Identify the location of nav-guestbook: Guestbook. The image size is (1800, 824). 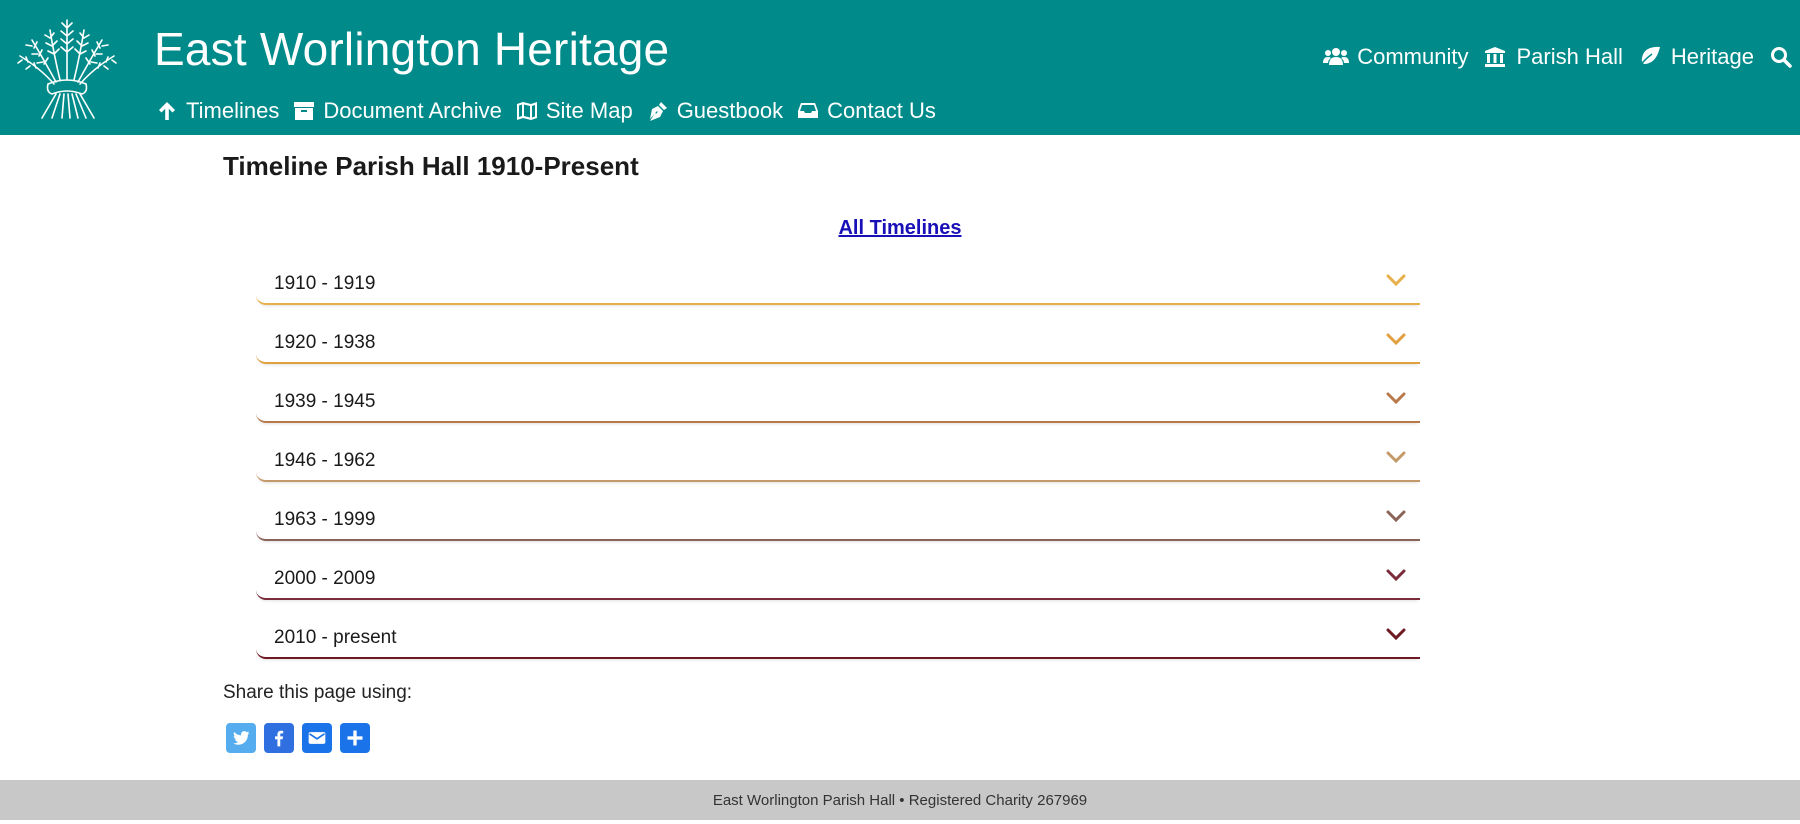
(715, 111).